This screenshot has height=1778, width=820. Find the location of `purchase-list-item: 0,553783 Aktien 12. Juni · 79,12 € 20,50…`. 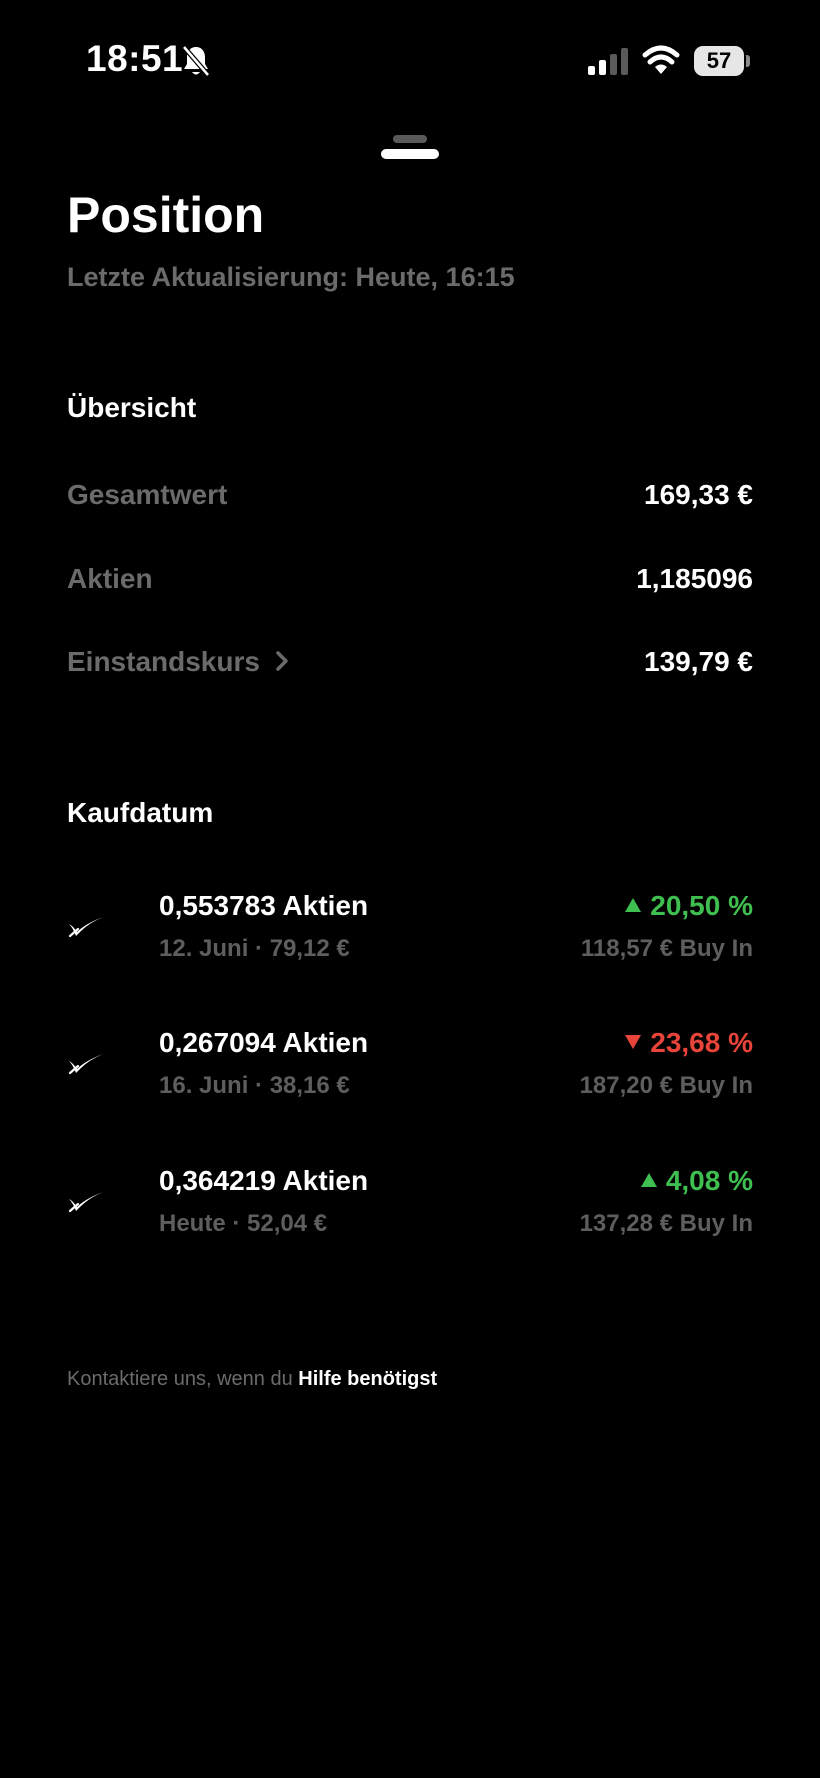

purchase-list-item: 0,553783 Aktien 12. Juni · 79,12 € 20,50… is located at coordinates (410, 936).